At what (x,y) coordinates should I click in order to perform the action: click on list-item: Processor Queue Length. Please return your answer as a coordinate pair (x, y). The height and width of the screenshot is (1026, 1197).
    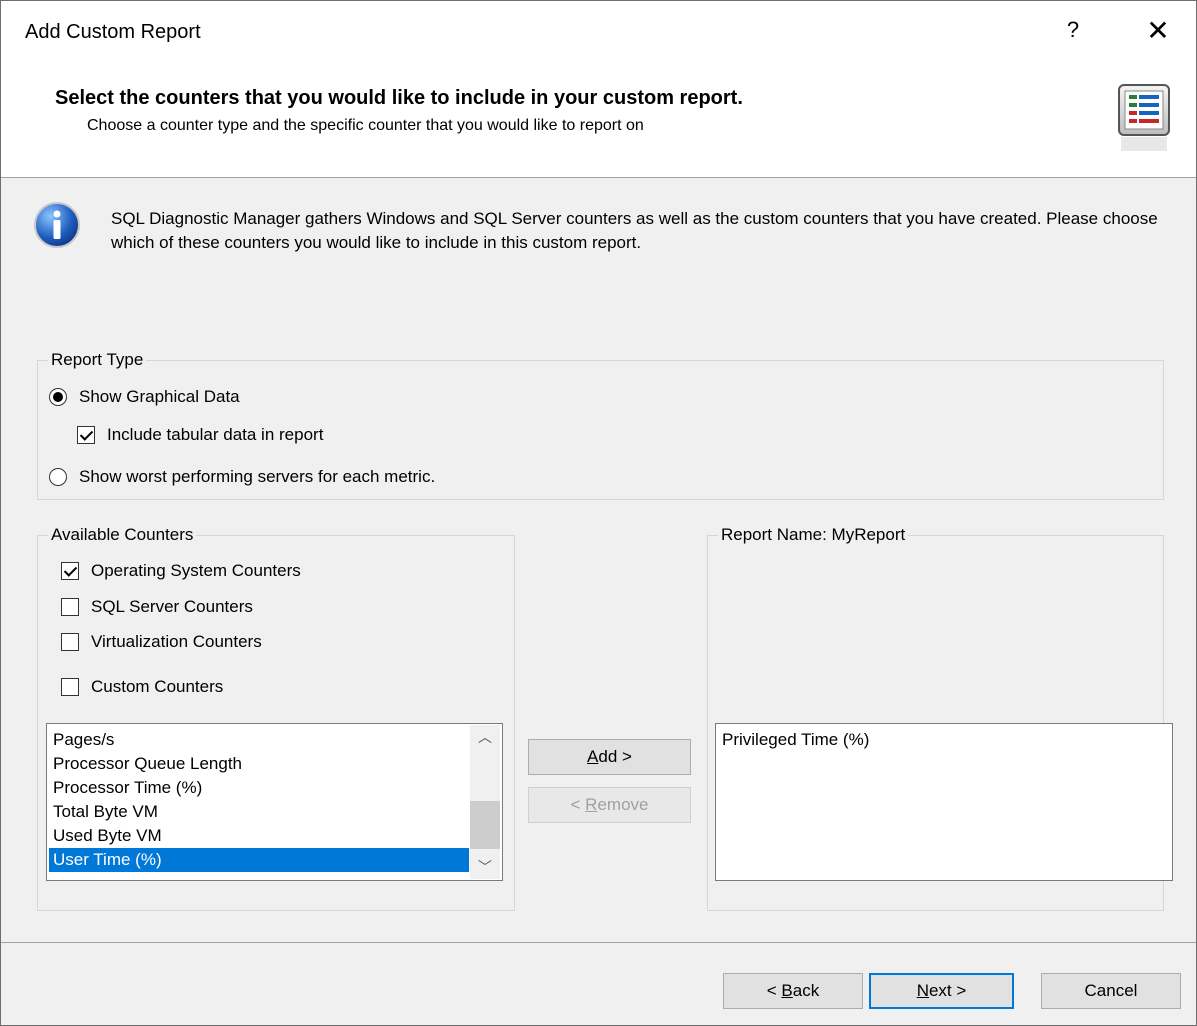
    Looking at the image, I should click on (259, 764).